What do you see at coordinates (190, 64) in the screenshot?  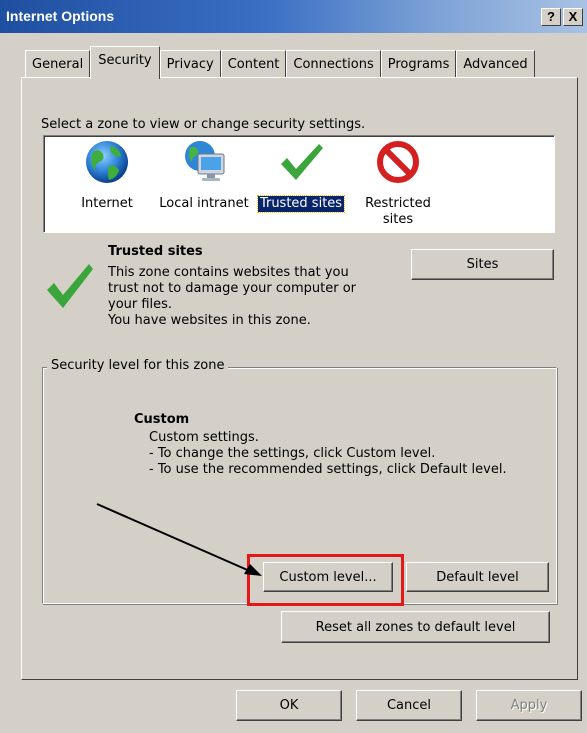 I see `tab-privacy: Privacy` at bounding box center [190, 64].